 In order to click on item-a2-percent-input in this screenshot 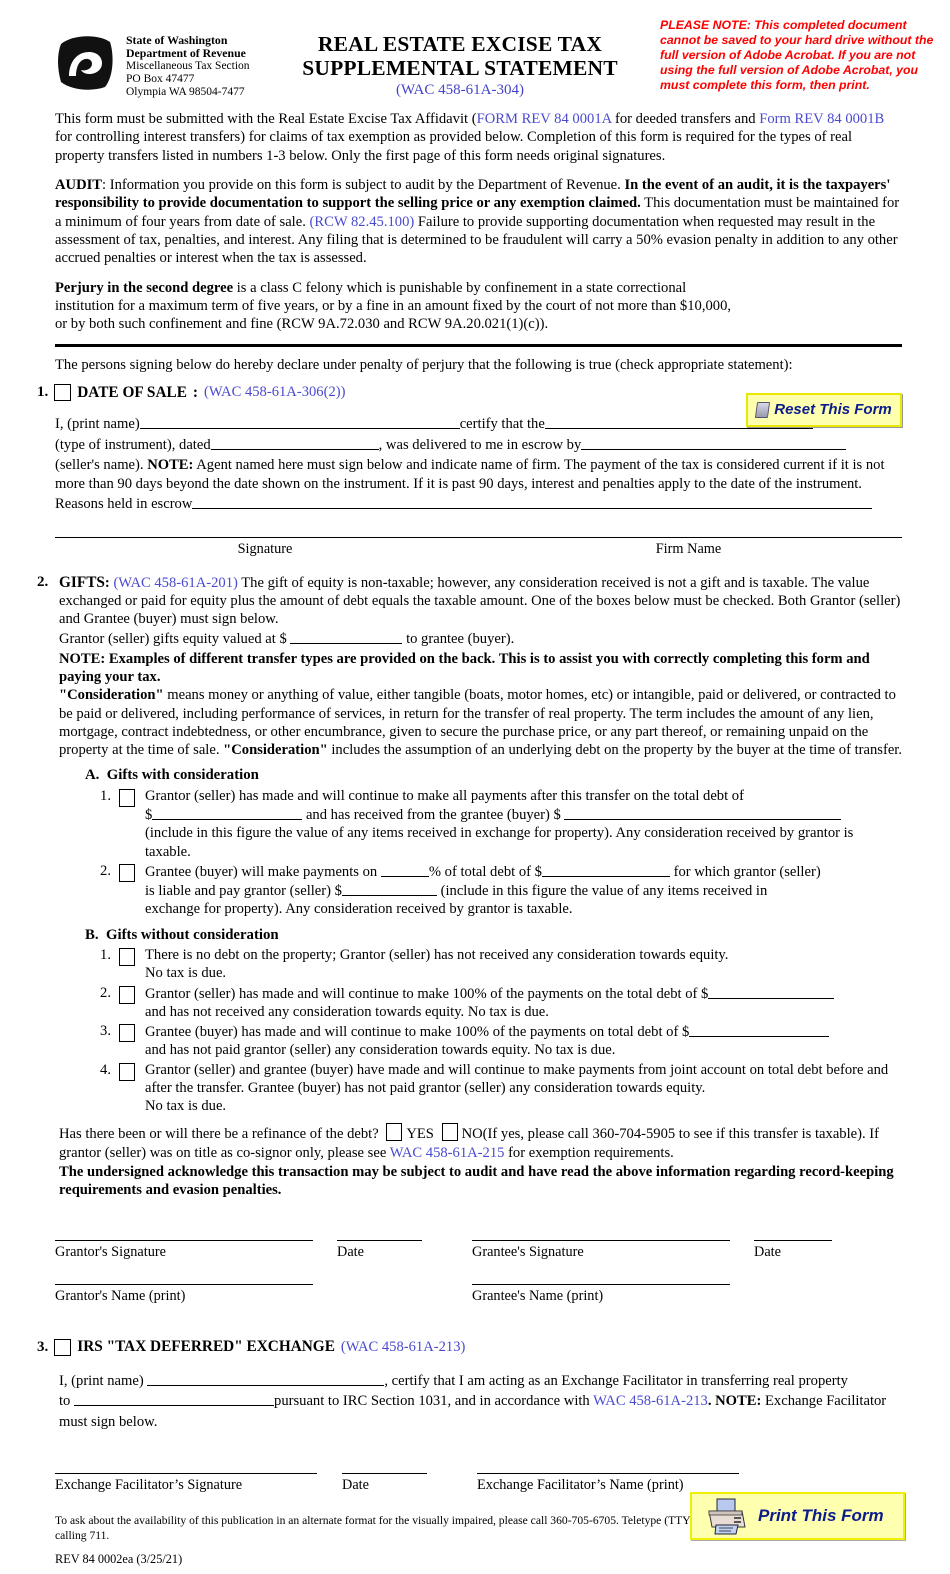, I will do `click(404, 869)`.